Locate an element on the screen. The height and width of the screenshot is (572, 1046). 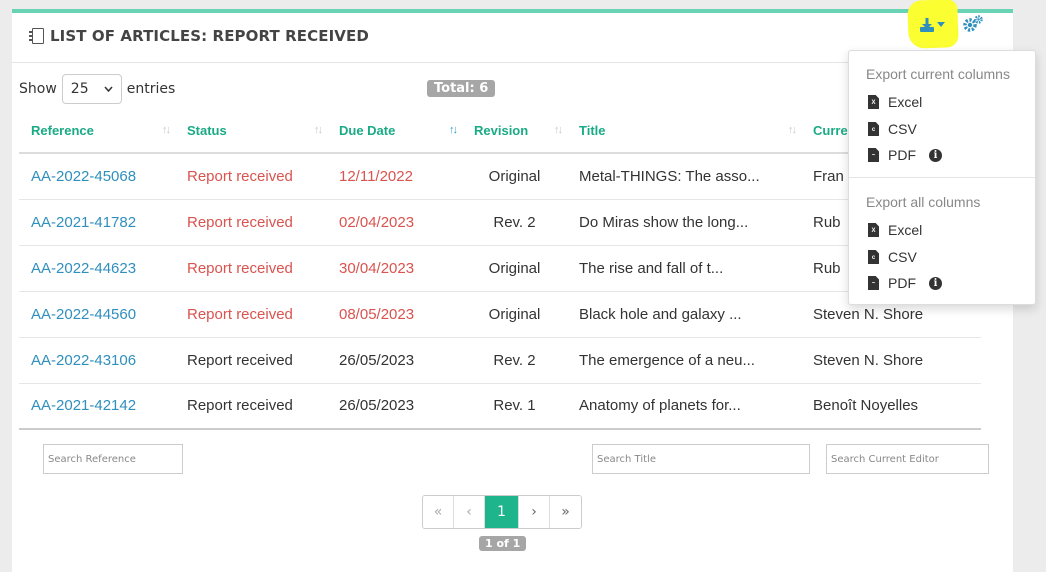
column-header-due-date: Due Date ↑↓ is located at coordinates (394, 131).